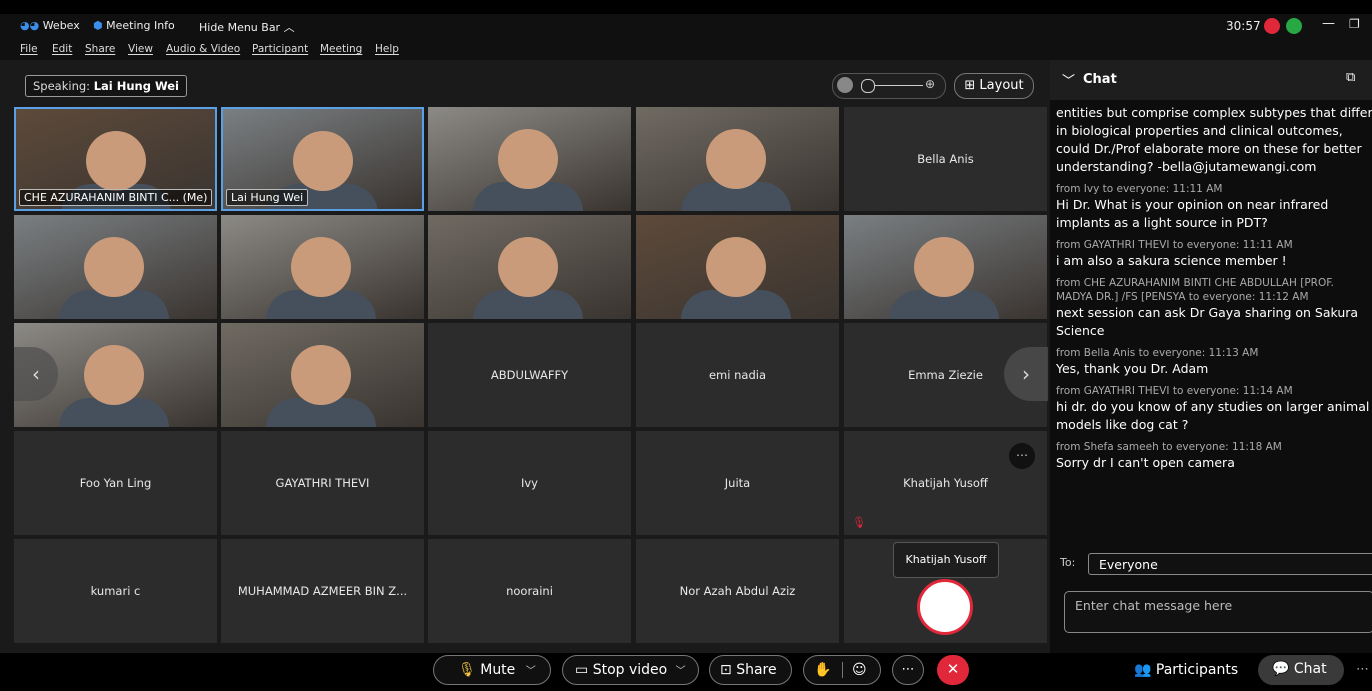  I want to click on chat-message-text: Science, so click(1080, 330).